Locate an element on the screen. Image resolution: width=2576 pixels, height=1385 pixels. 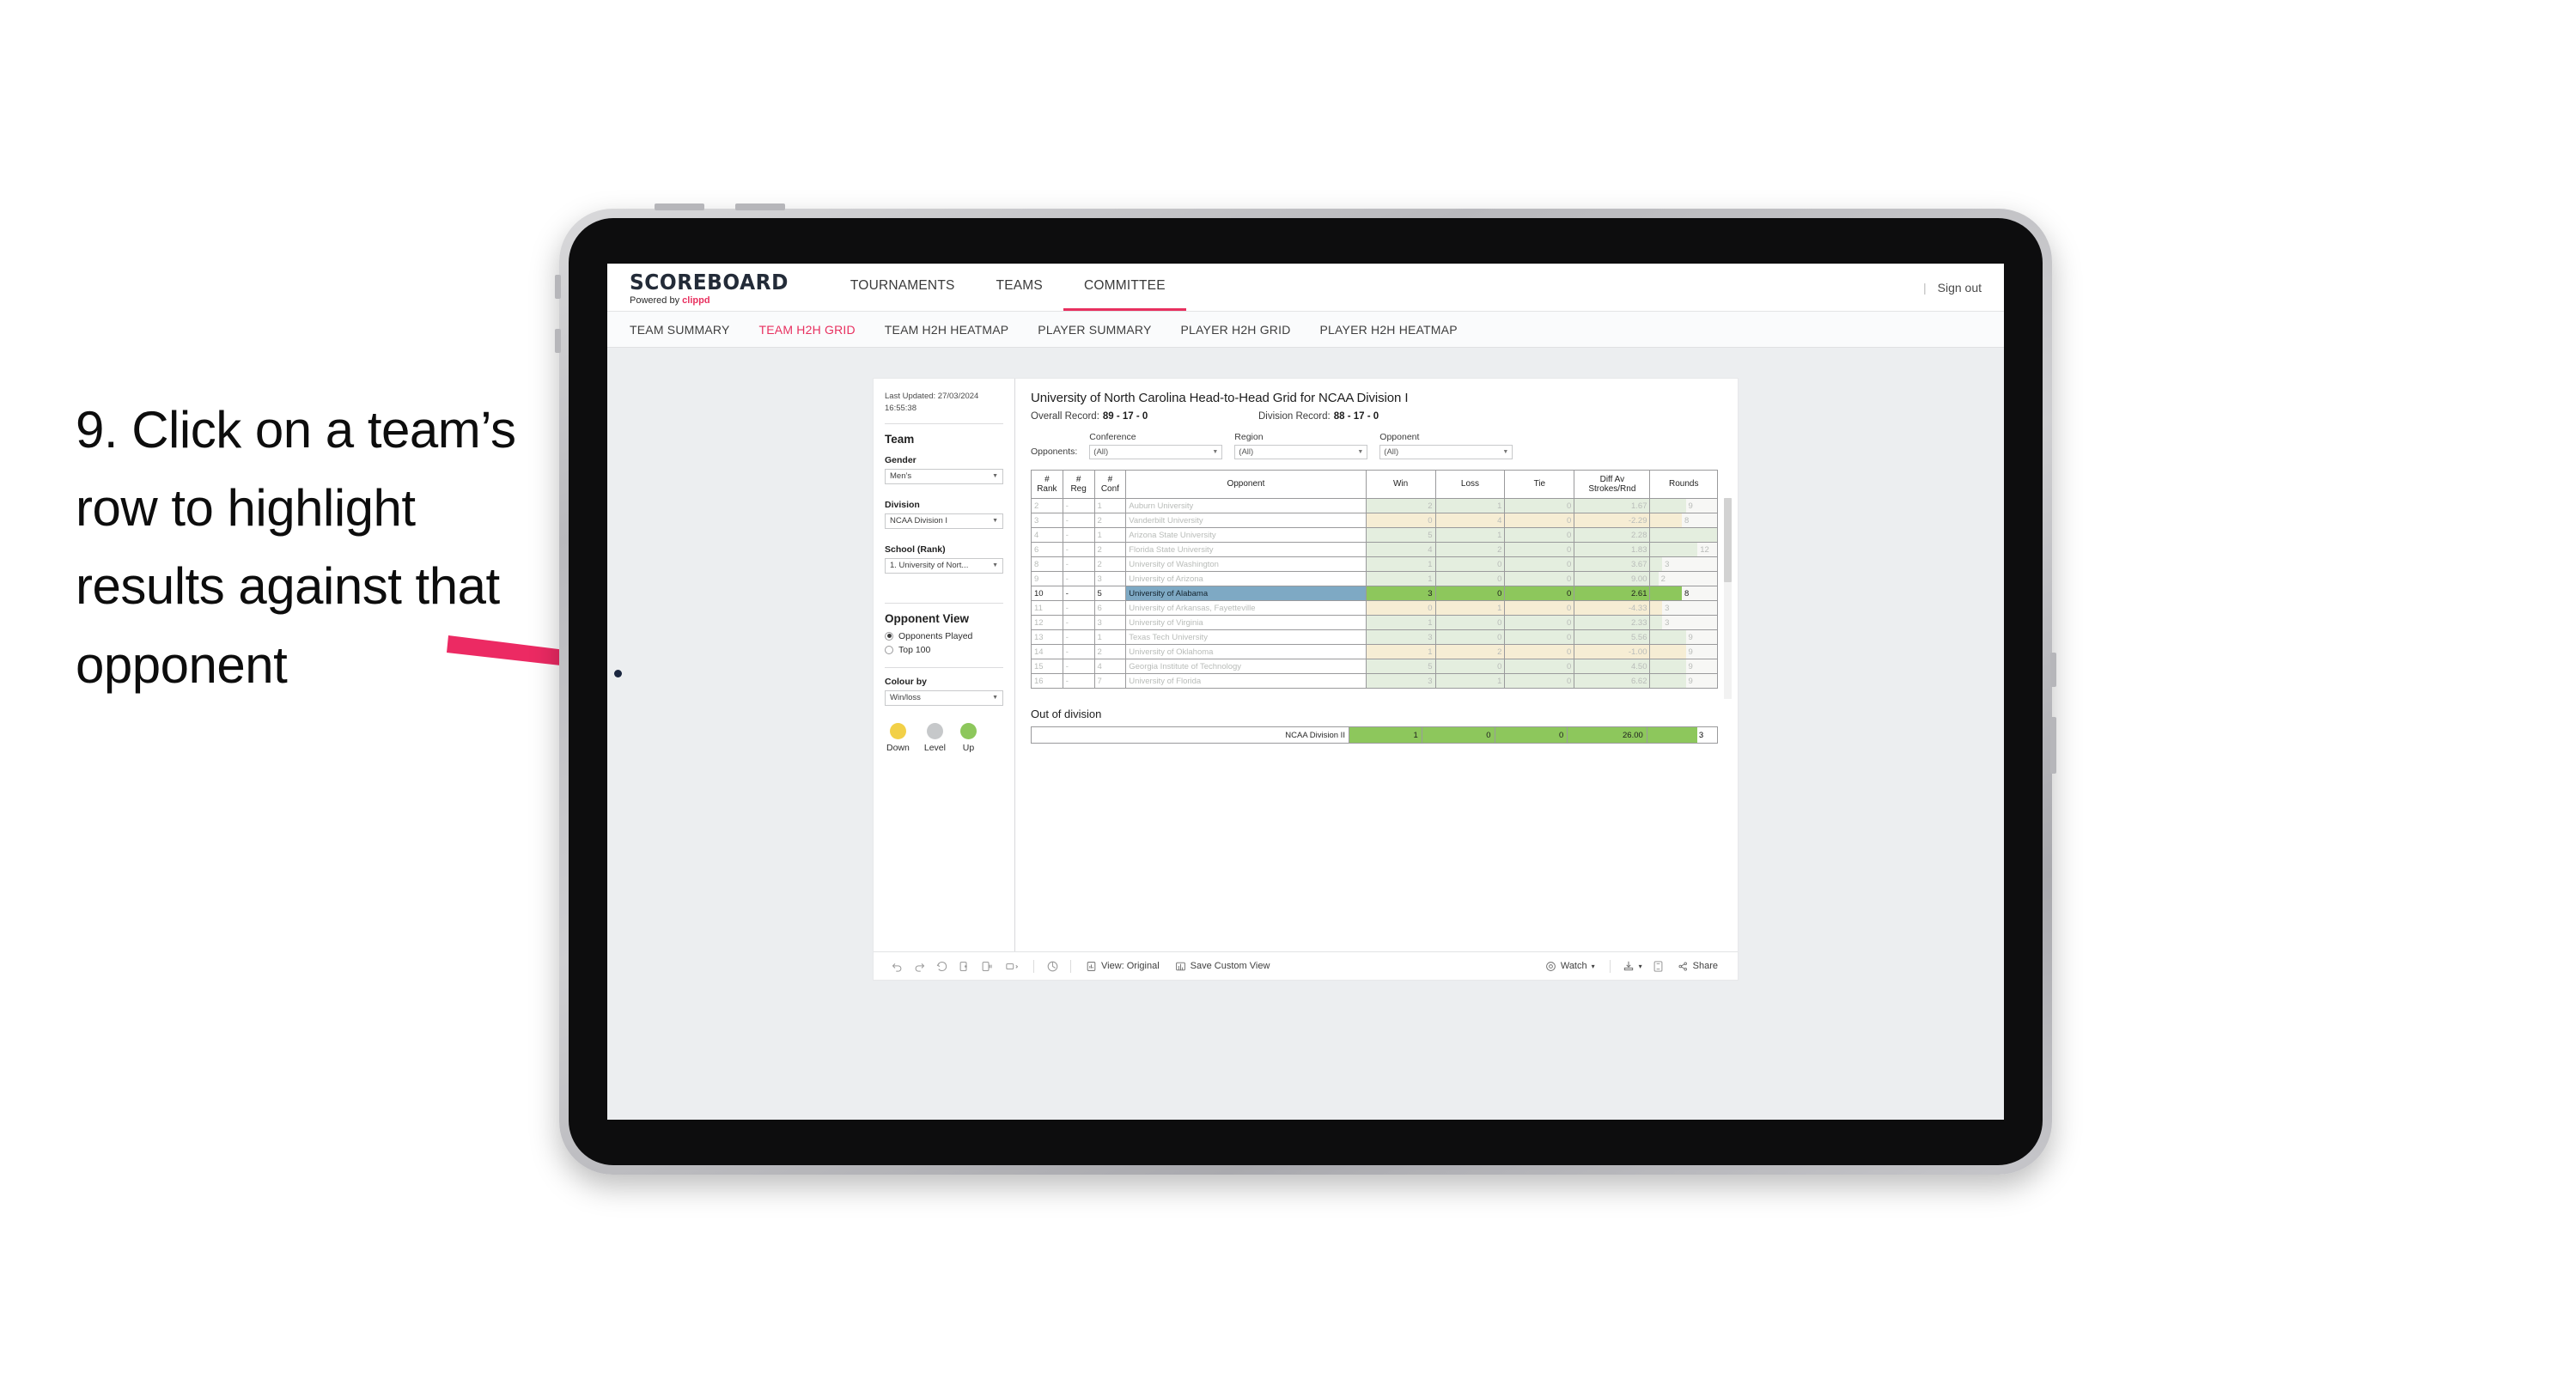
table-row: 3-2 Vanderbilt University 0 4 0 -2.29 8 is located at coordinates (1374, 520).